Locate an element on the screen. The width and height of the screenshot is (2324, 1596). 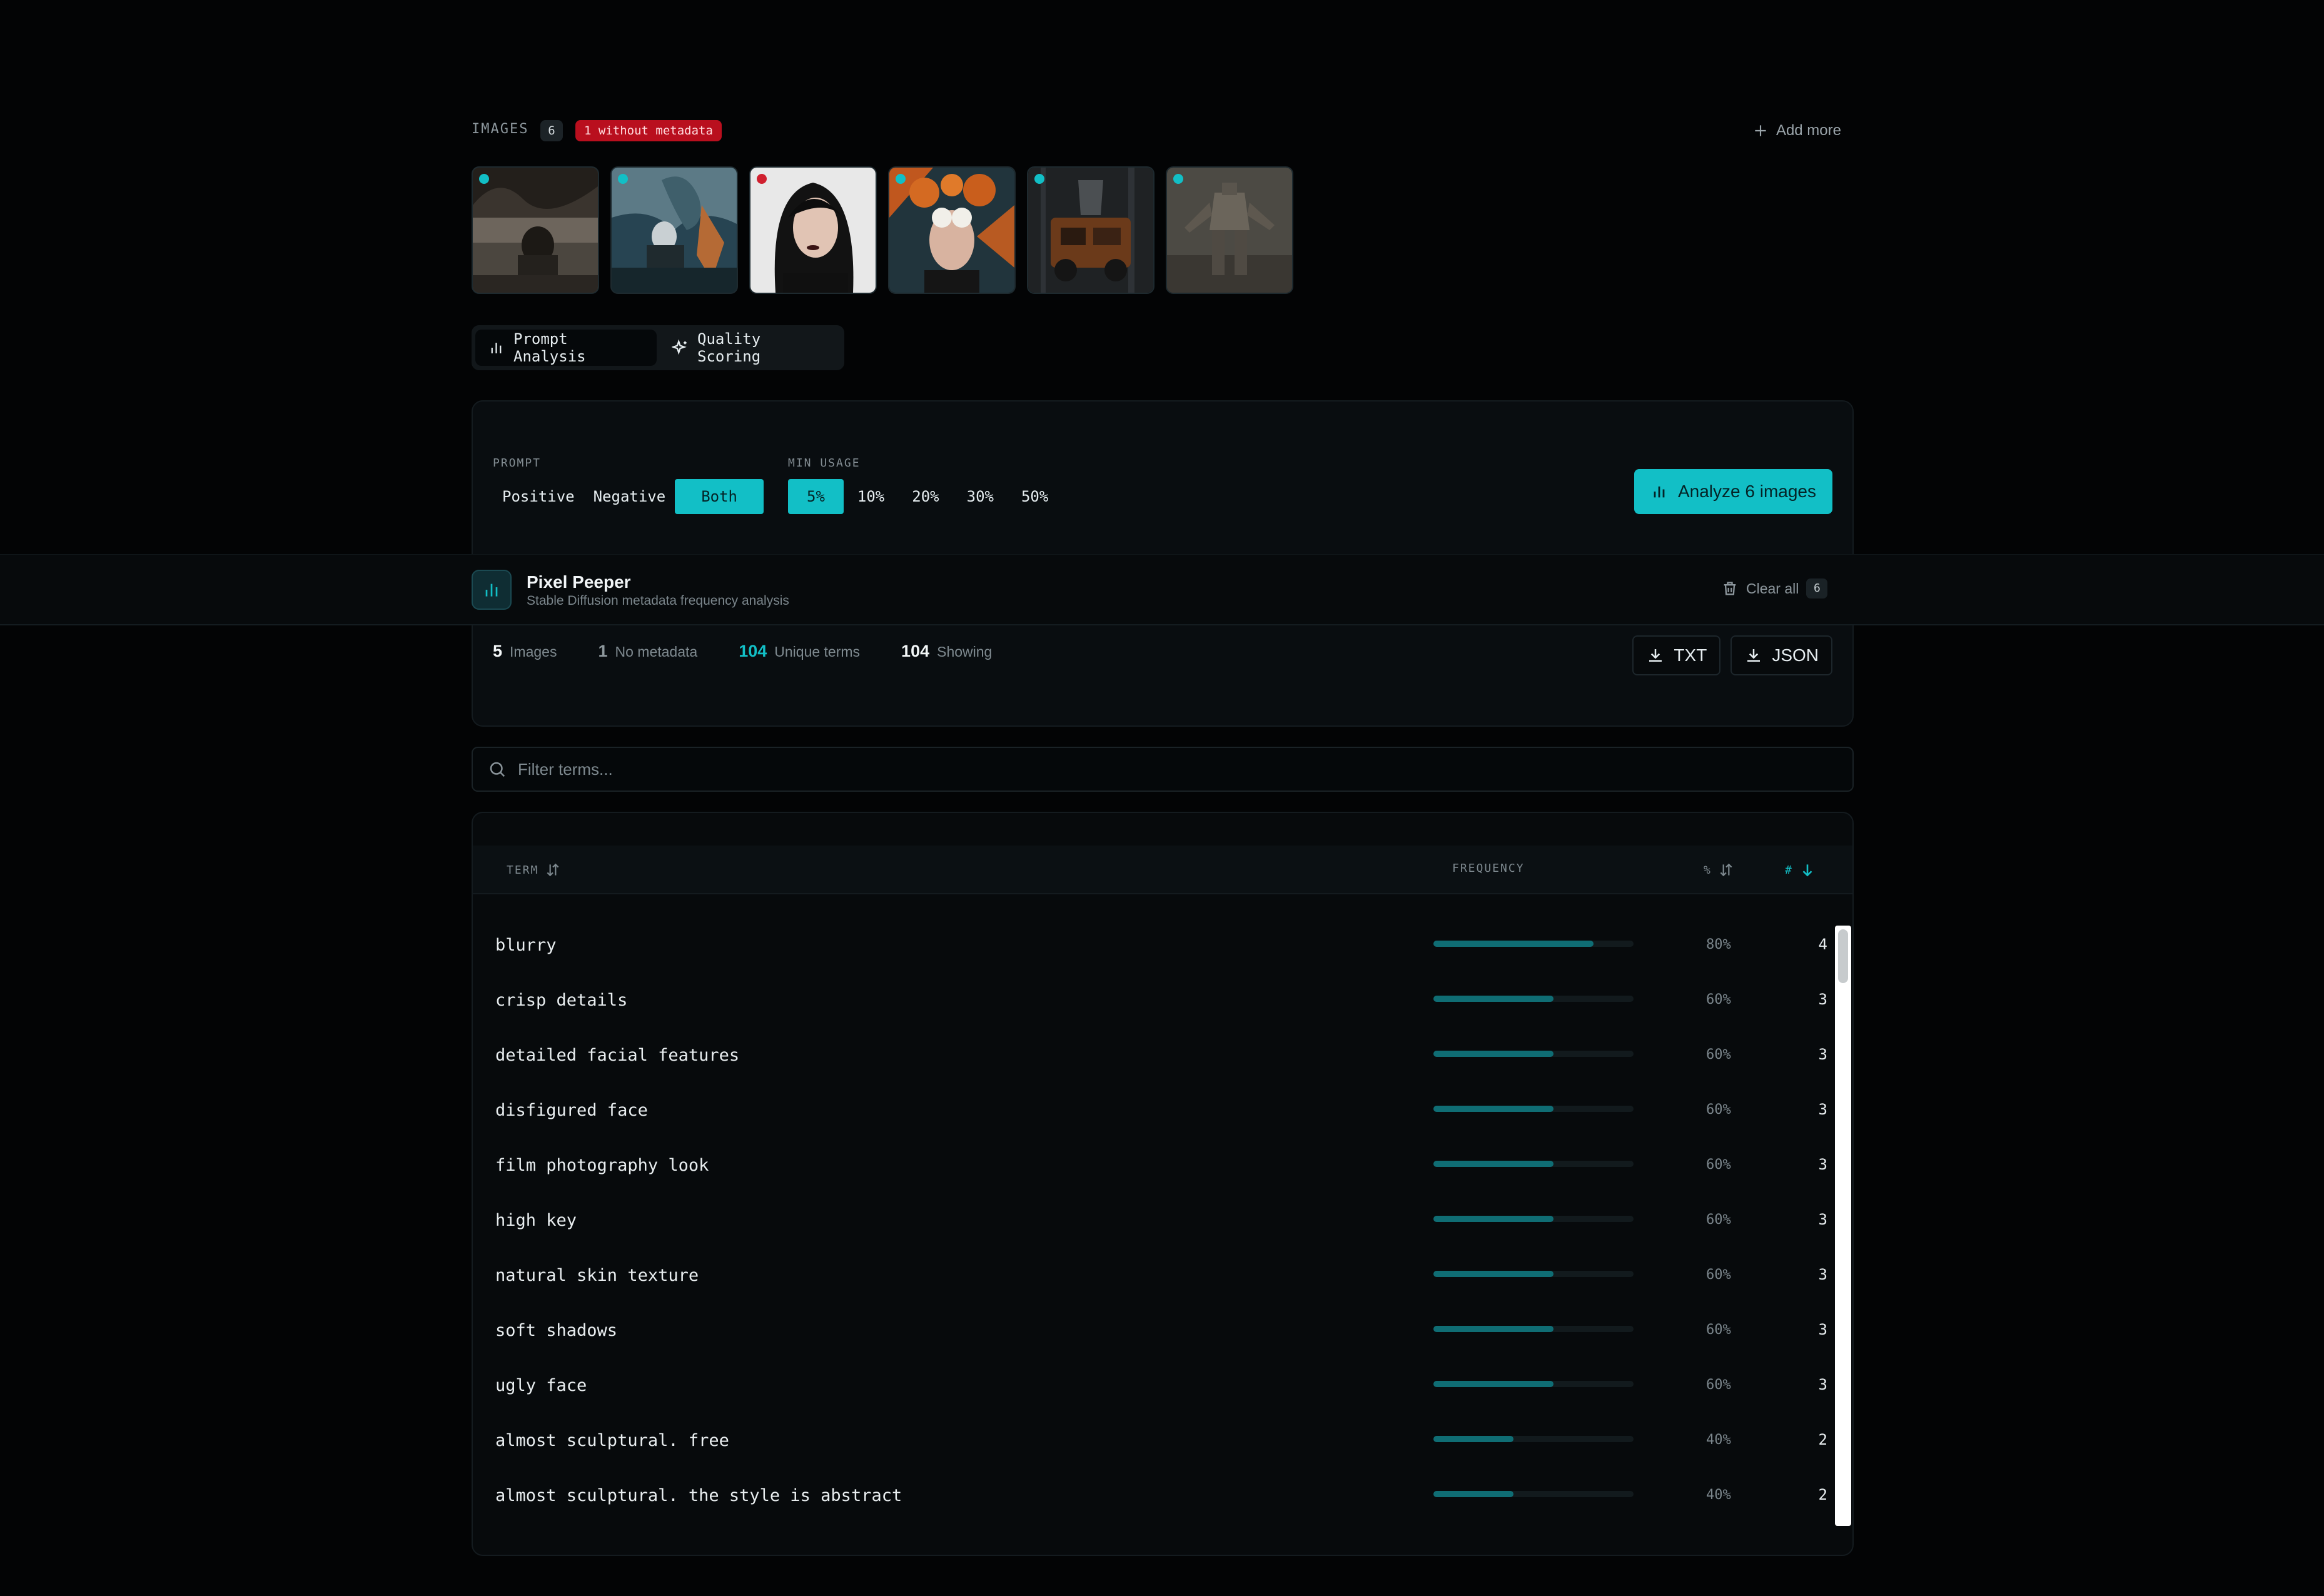
thumbnail-robot-mech is located at coordinates (1229, 230).